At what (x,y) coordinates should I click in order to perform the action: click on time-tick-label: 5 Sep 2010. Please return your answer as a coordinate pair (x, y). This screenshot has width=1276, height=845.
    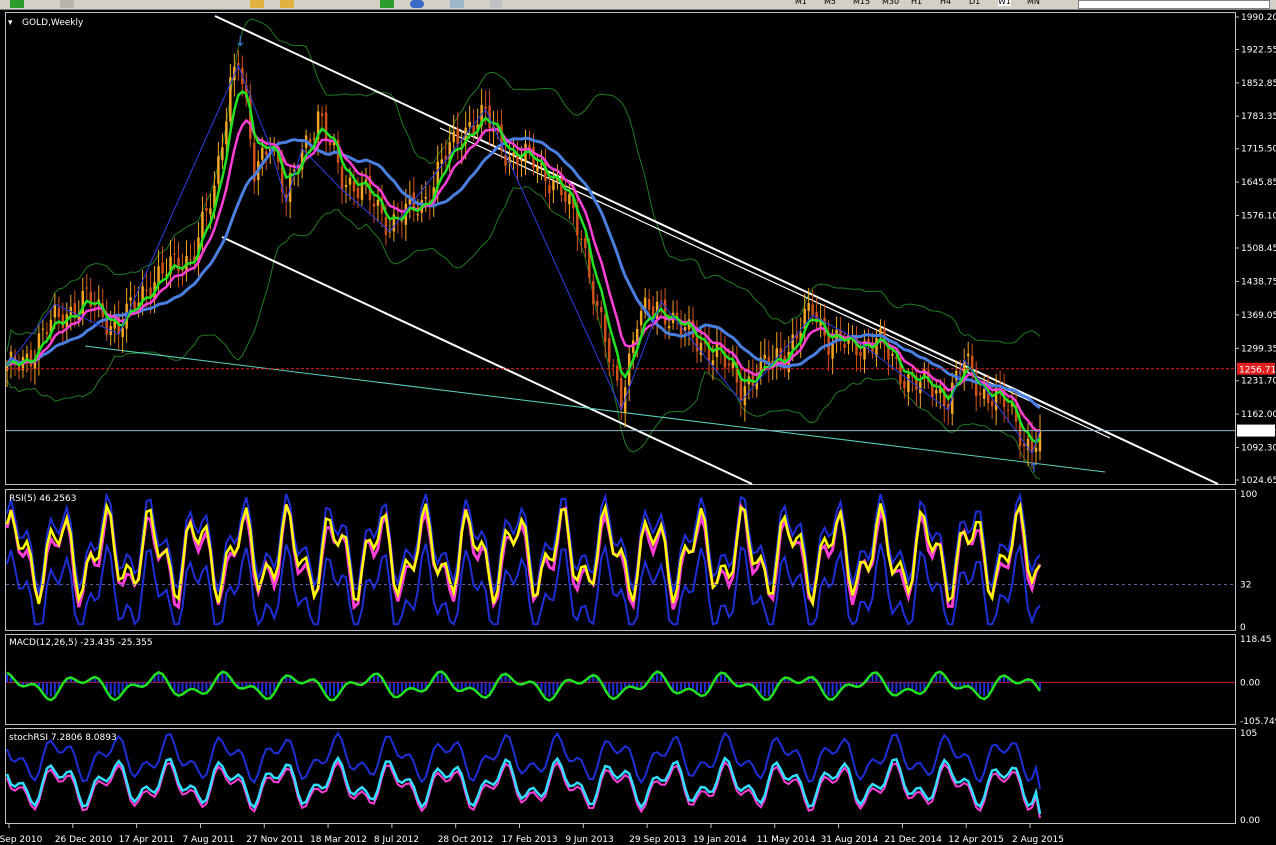
    Looking at the image, I should click on (21, 840).